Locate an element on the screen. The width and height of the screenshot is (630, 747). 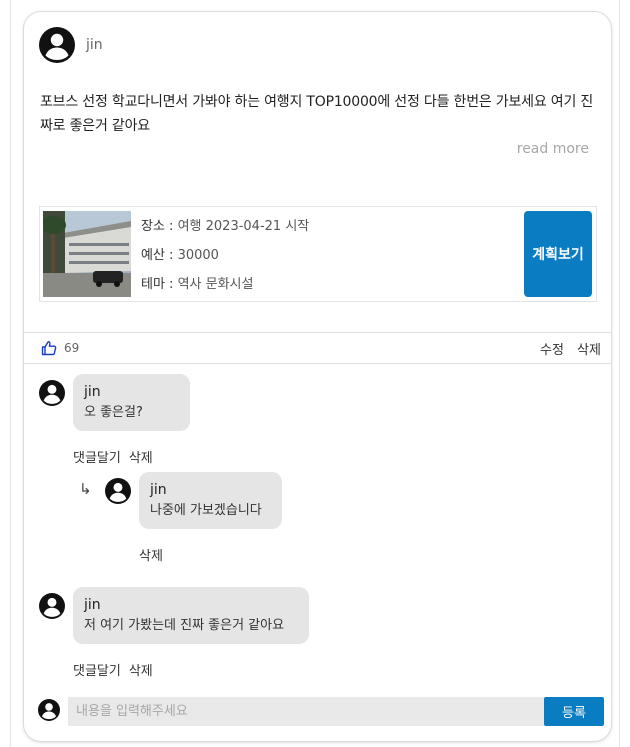
delete-reply-button: 삭제 is located at coordinates (151, 556).